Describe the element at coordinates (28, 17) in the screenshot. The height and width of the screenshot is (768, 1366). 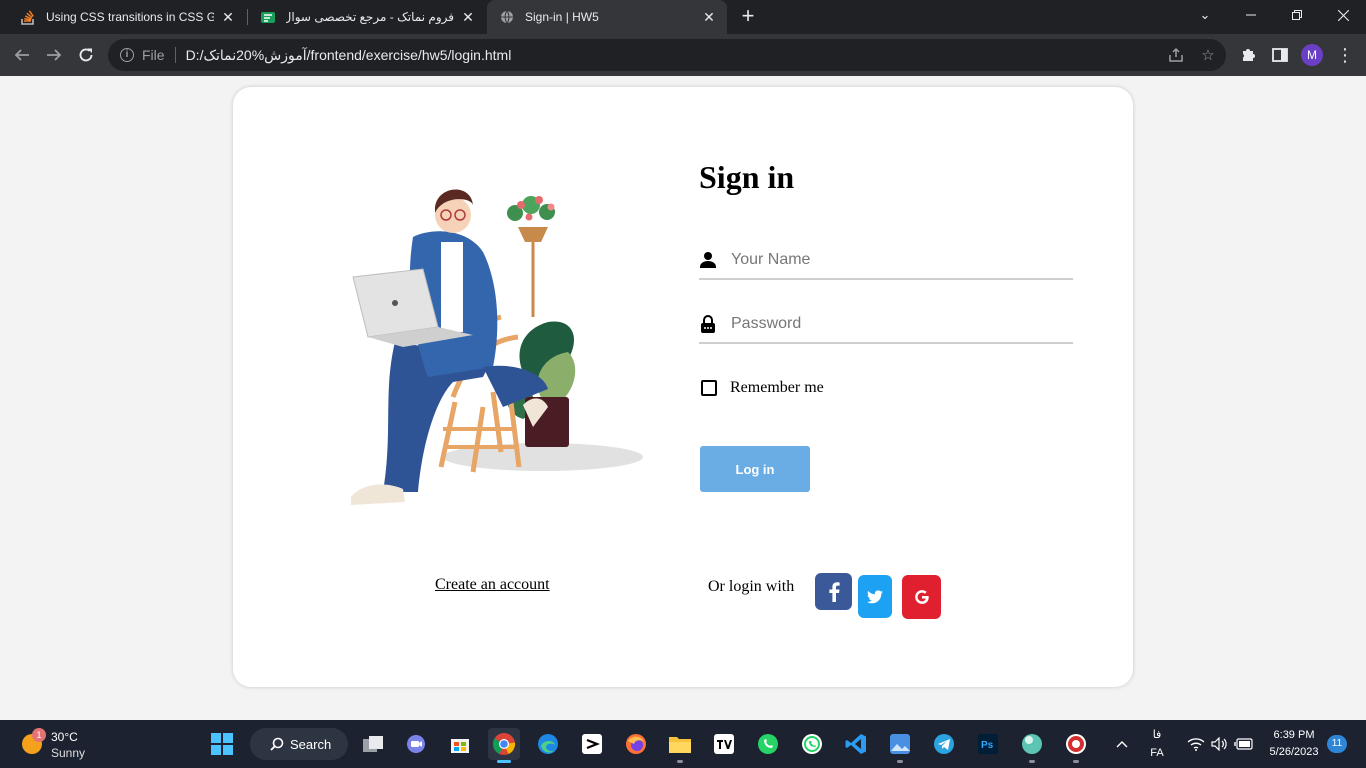
I see `stackoverflow-icon` at that location.